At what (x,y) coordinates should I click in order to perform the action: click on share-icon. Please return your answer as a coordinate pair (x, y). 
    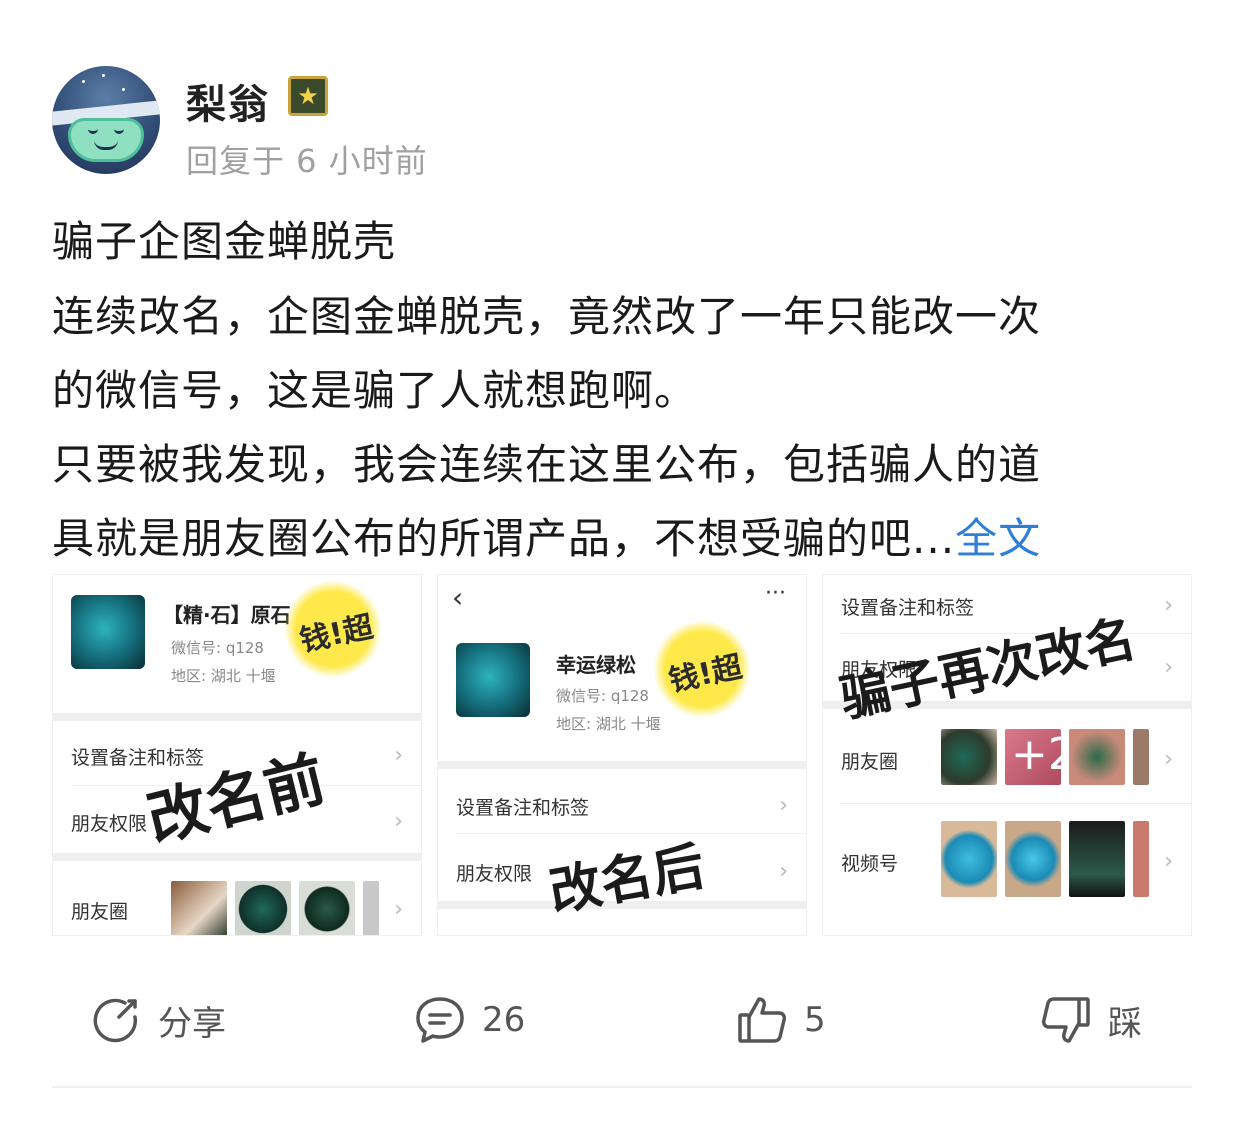
    Looking at the image, I should click on (116, 1020).